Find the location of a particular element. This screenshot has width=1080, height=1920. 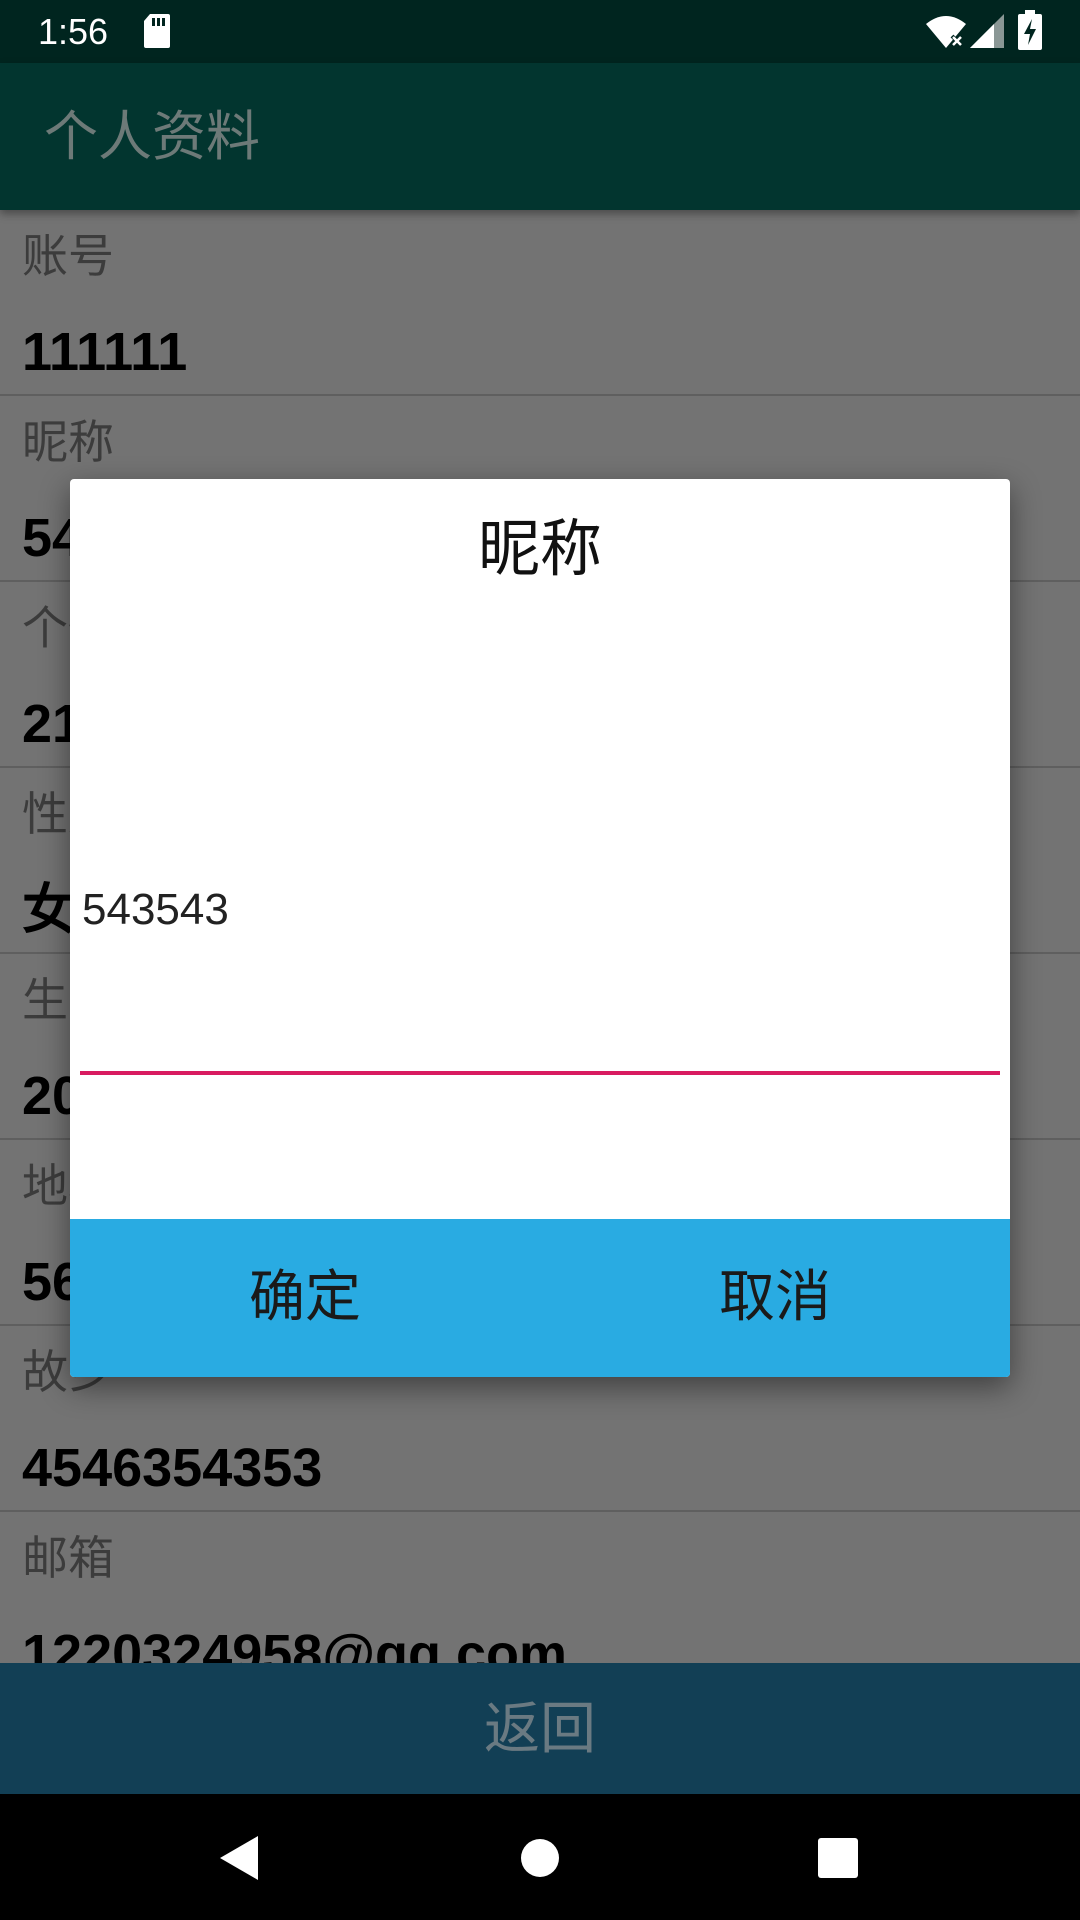

nickname-input is located at coordinates (540, 1037).